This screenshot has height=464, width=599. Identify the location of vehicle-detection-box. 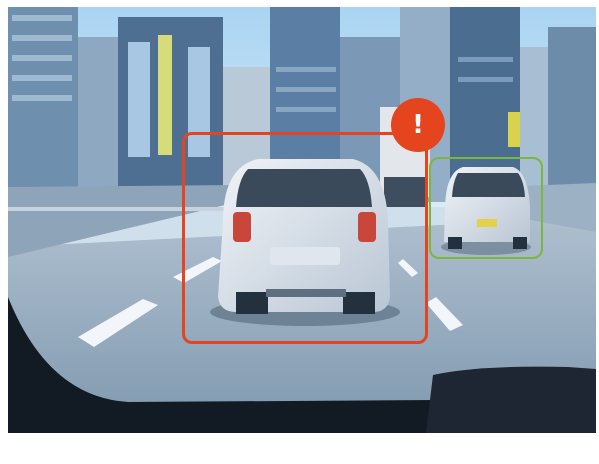
(486, 208).